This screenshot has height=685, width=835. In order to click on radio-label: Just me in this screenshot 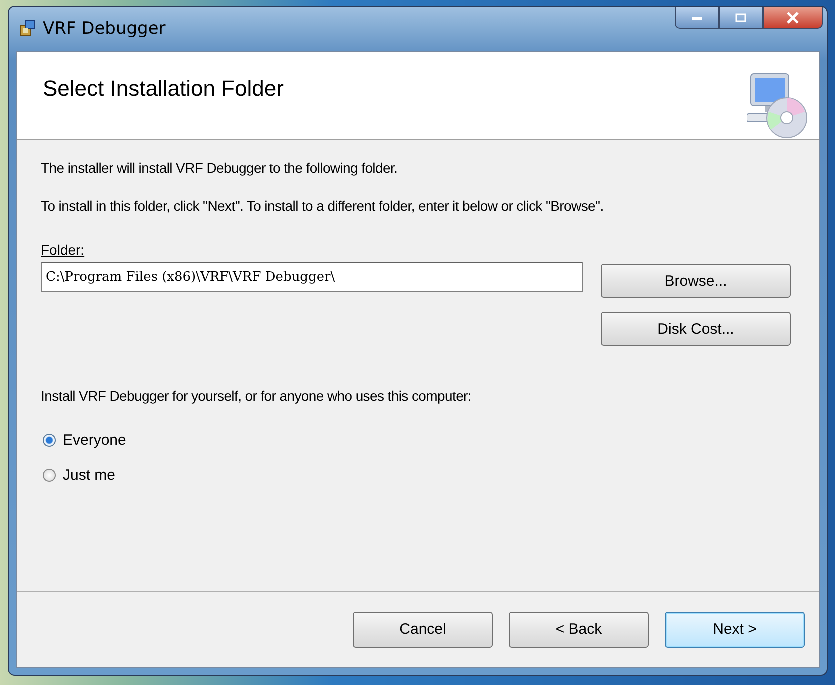, I will do `click(89, 475)`.